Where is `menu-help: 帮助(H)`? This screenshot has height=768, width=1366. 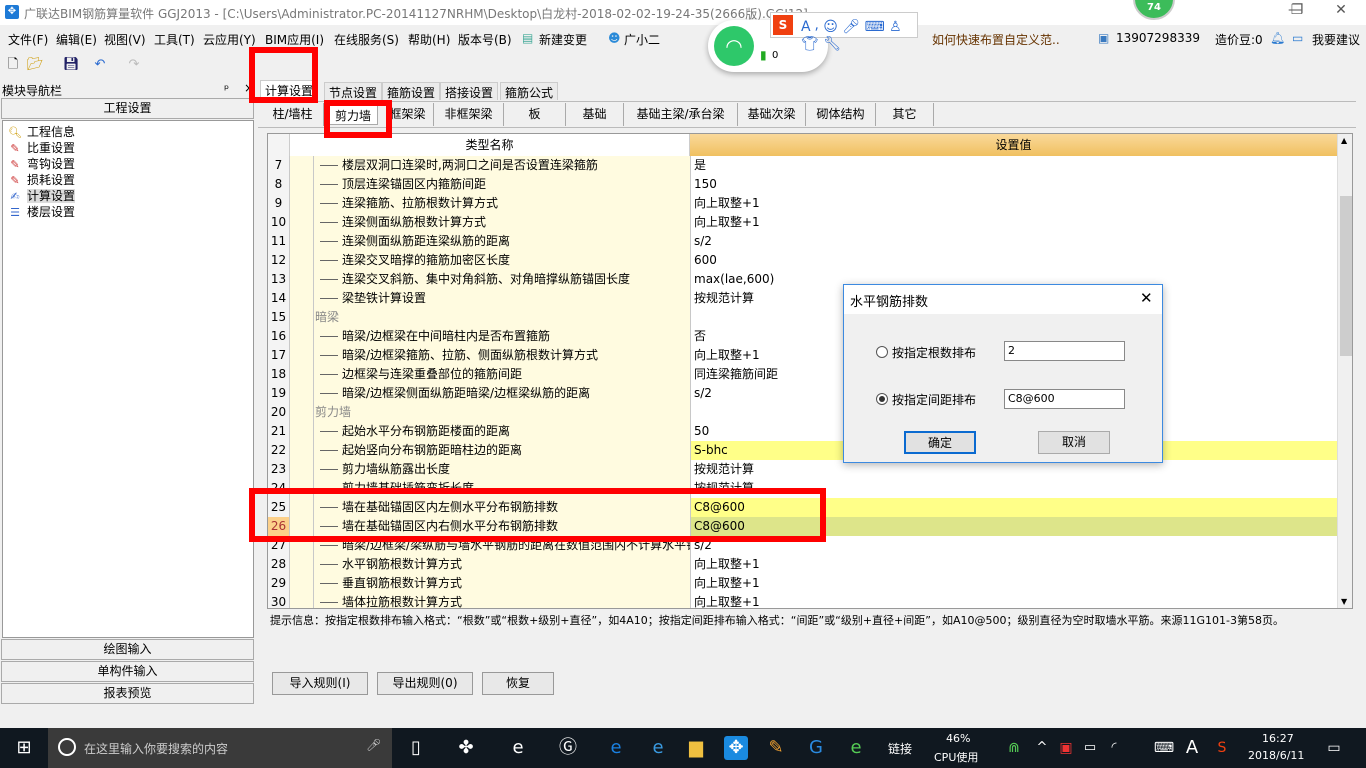 menu-help: 帮助(H) is located at coordinates (429, 39).